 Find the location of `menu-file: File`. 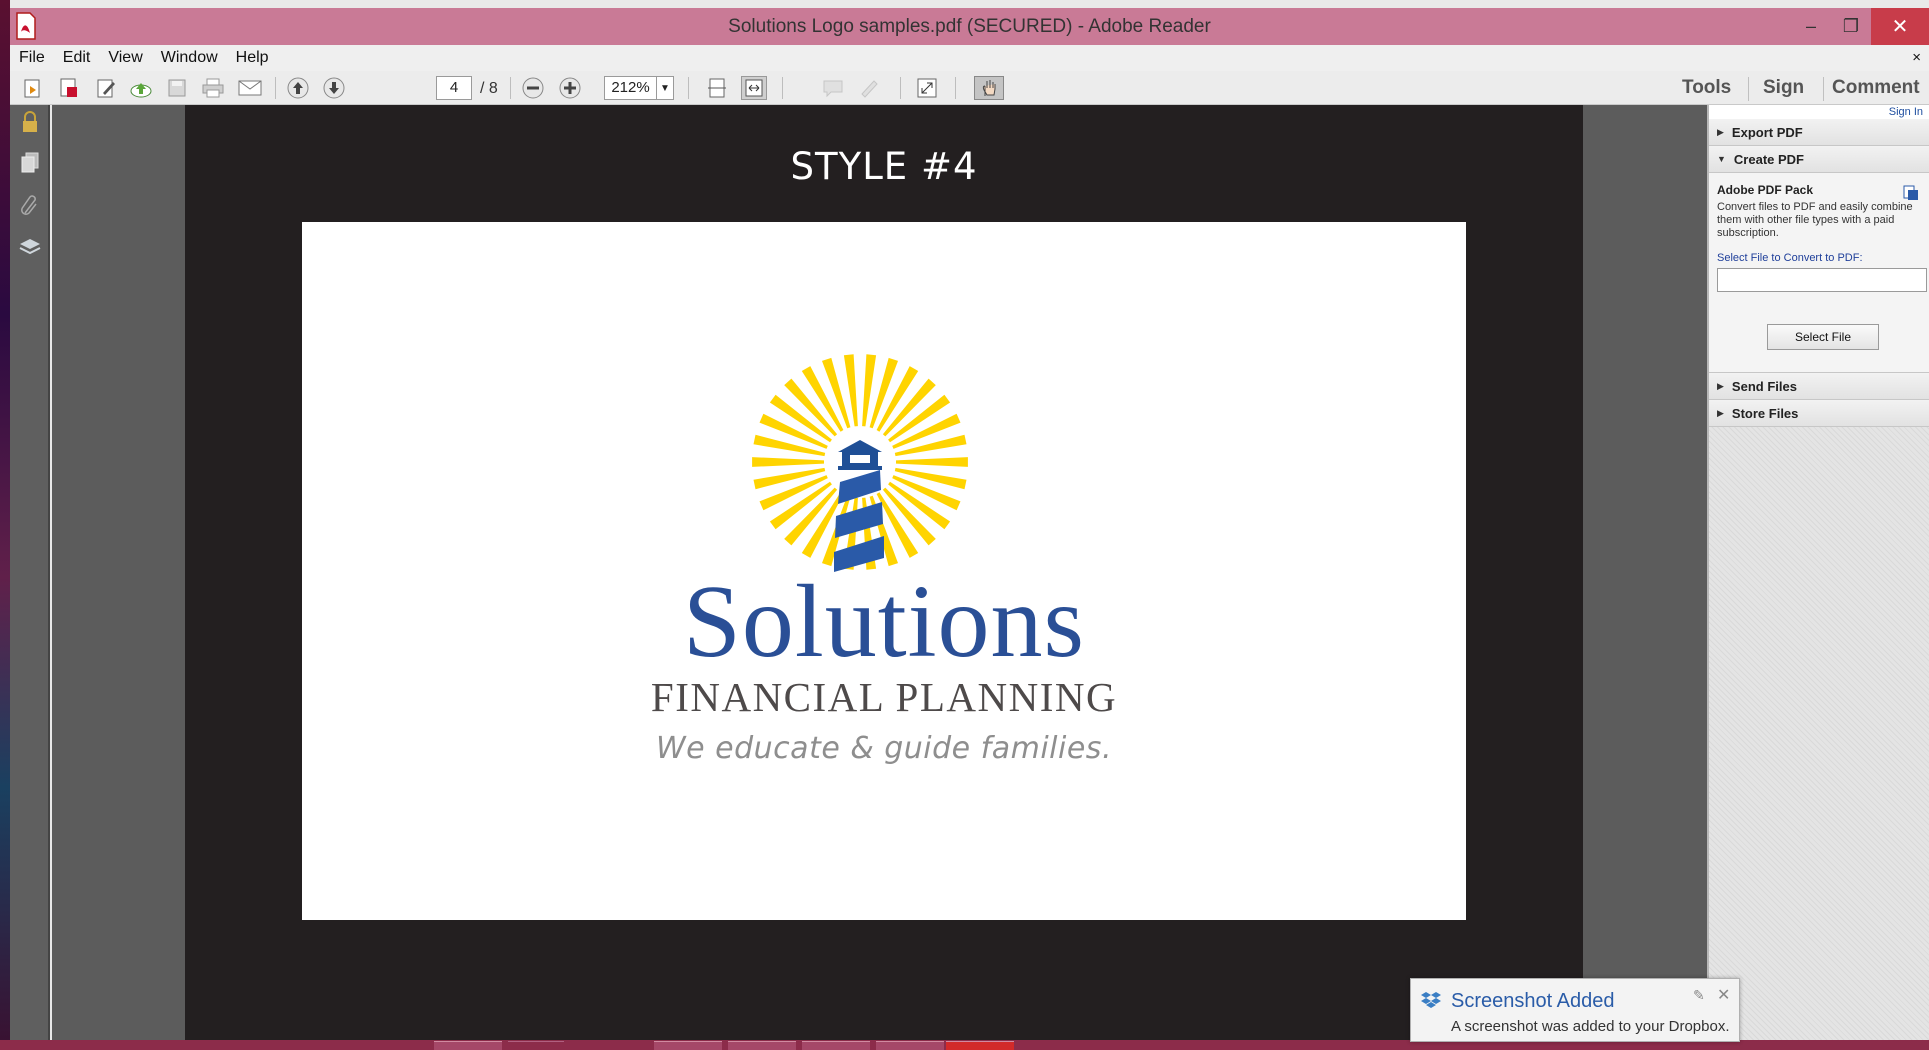

menu-file: File is located at coordinates (32, 58).